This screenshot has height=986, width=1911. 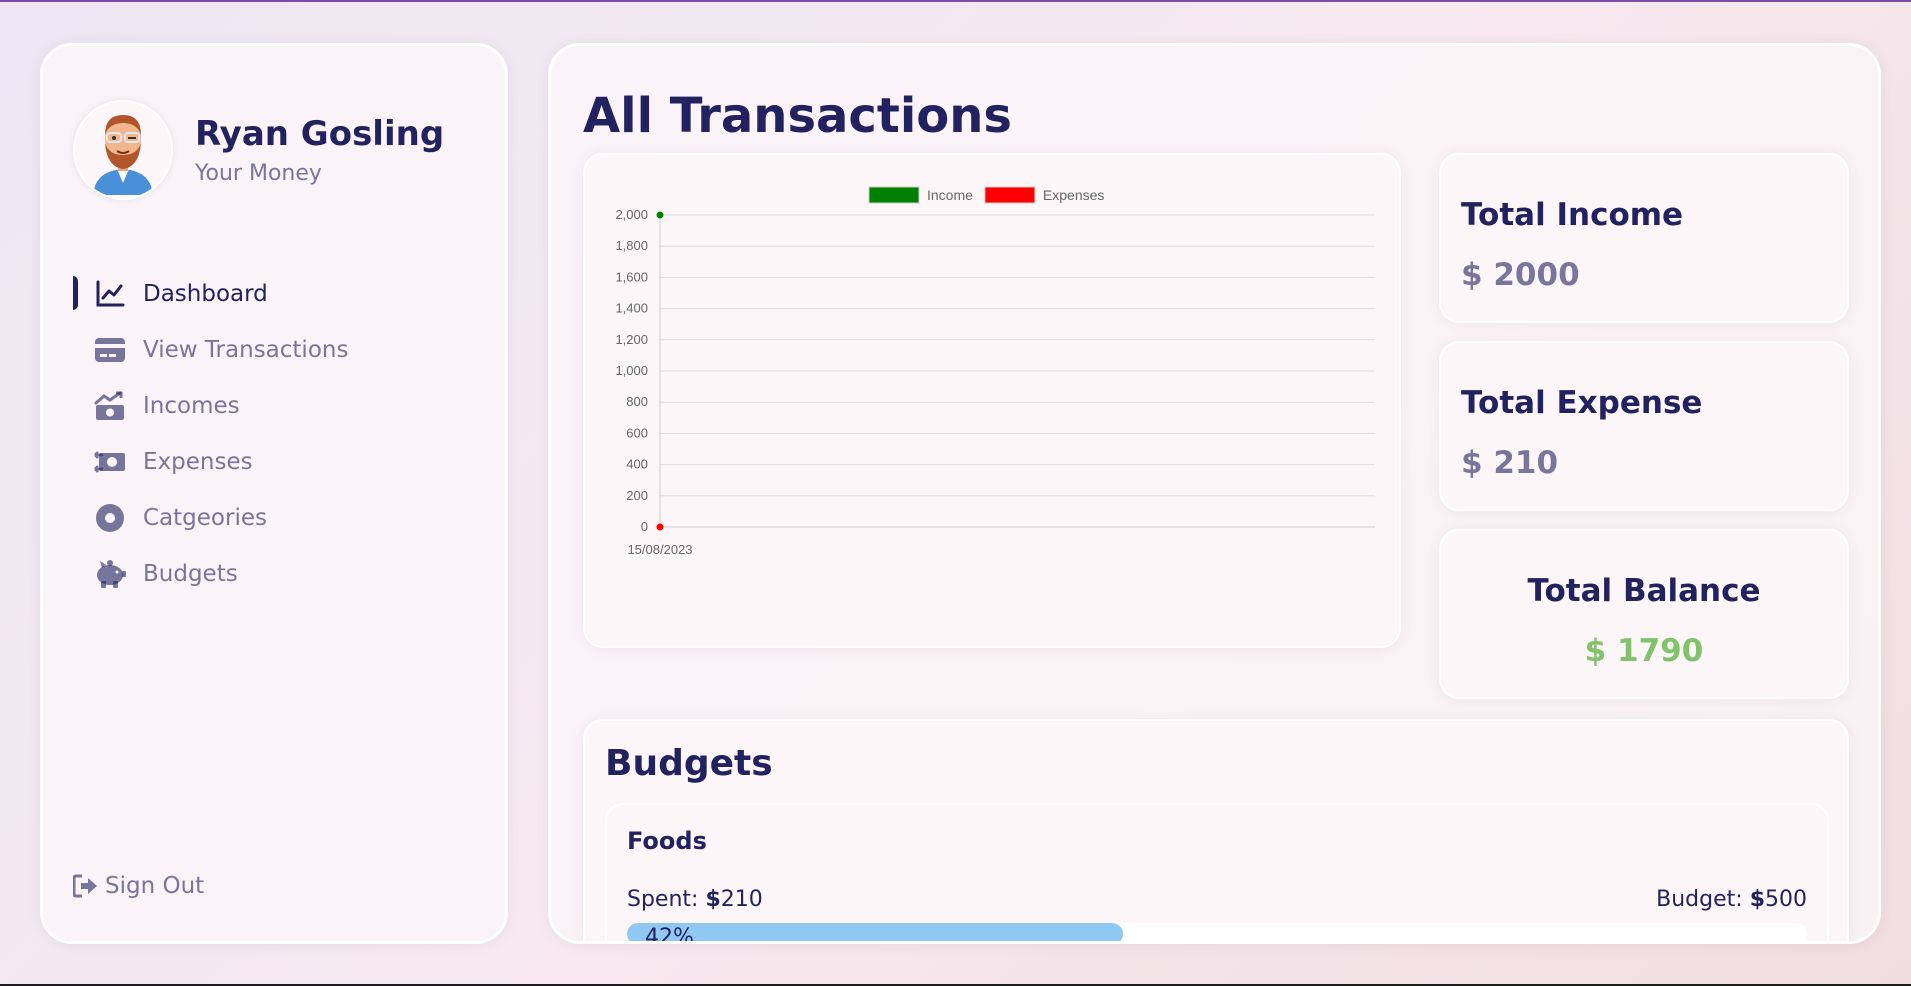 I want to click on legend-label-income: Income, so click(x=950, y=195).